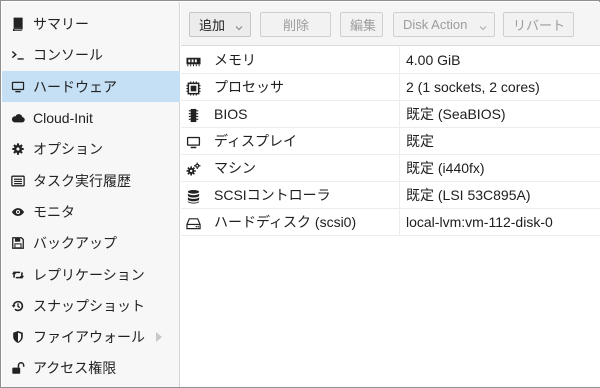 The image size is (600, 388). What do you see at coordinates (193, 196) in the screenshot?
I see `database-icon` at bounding box center [193, 196].